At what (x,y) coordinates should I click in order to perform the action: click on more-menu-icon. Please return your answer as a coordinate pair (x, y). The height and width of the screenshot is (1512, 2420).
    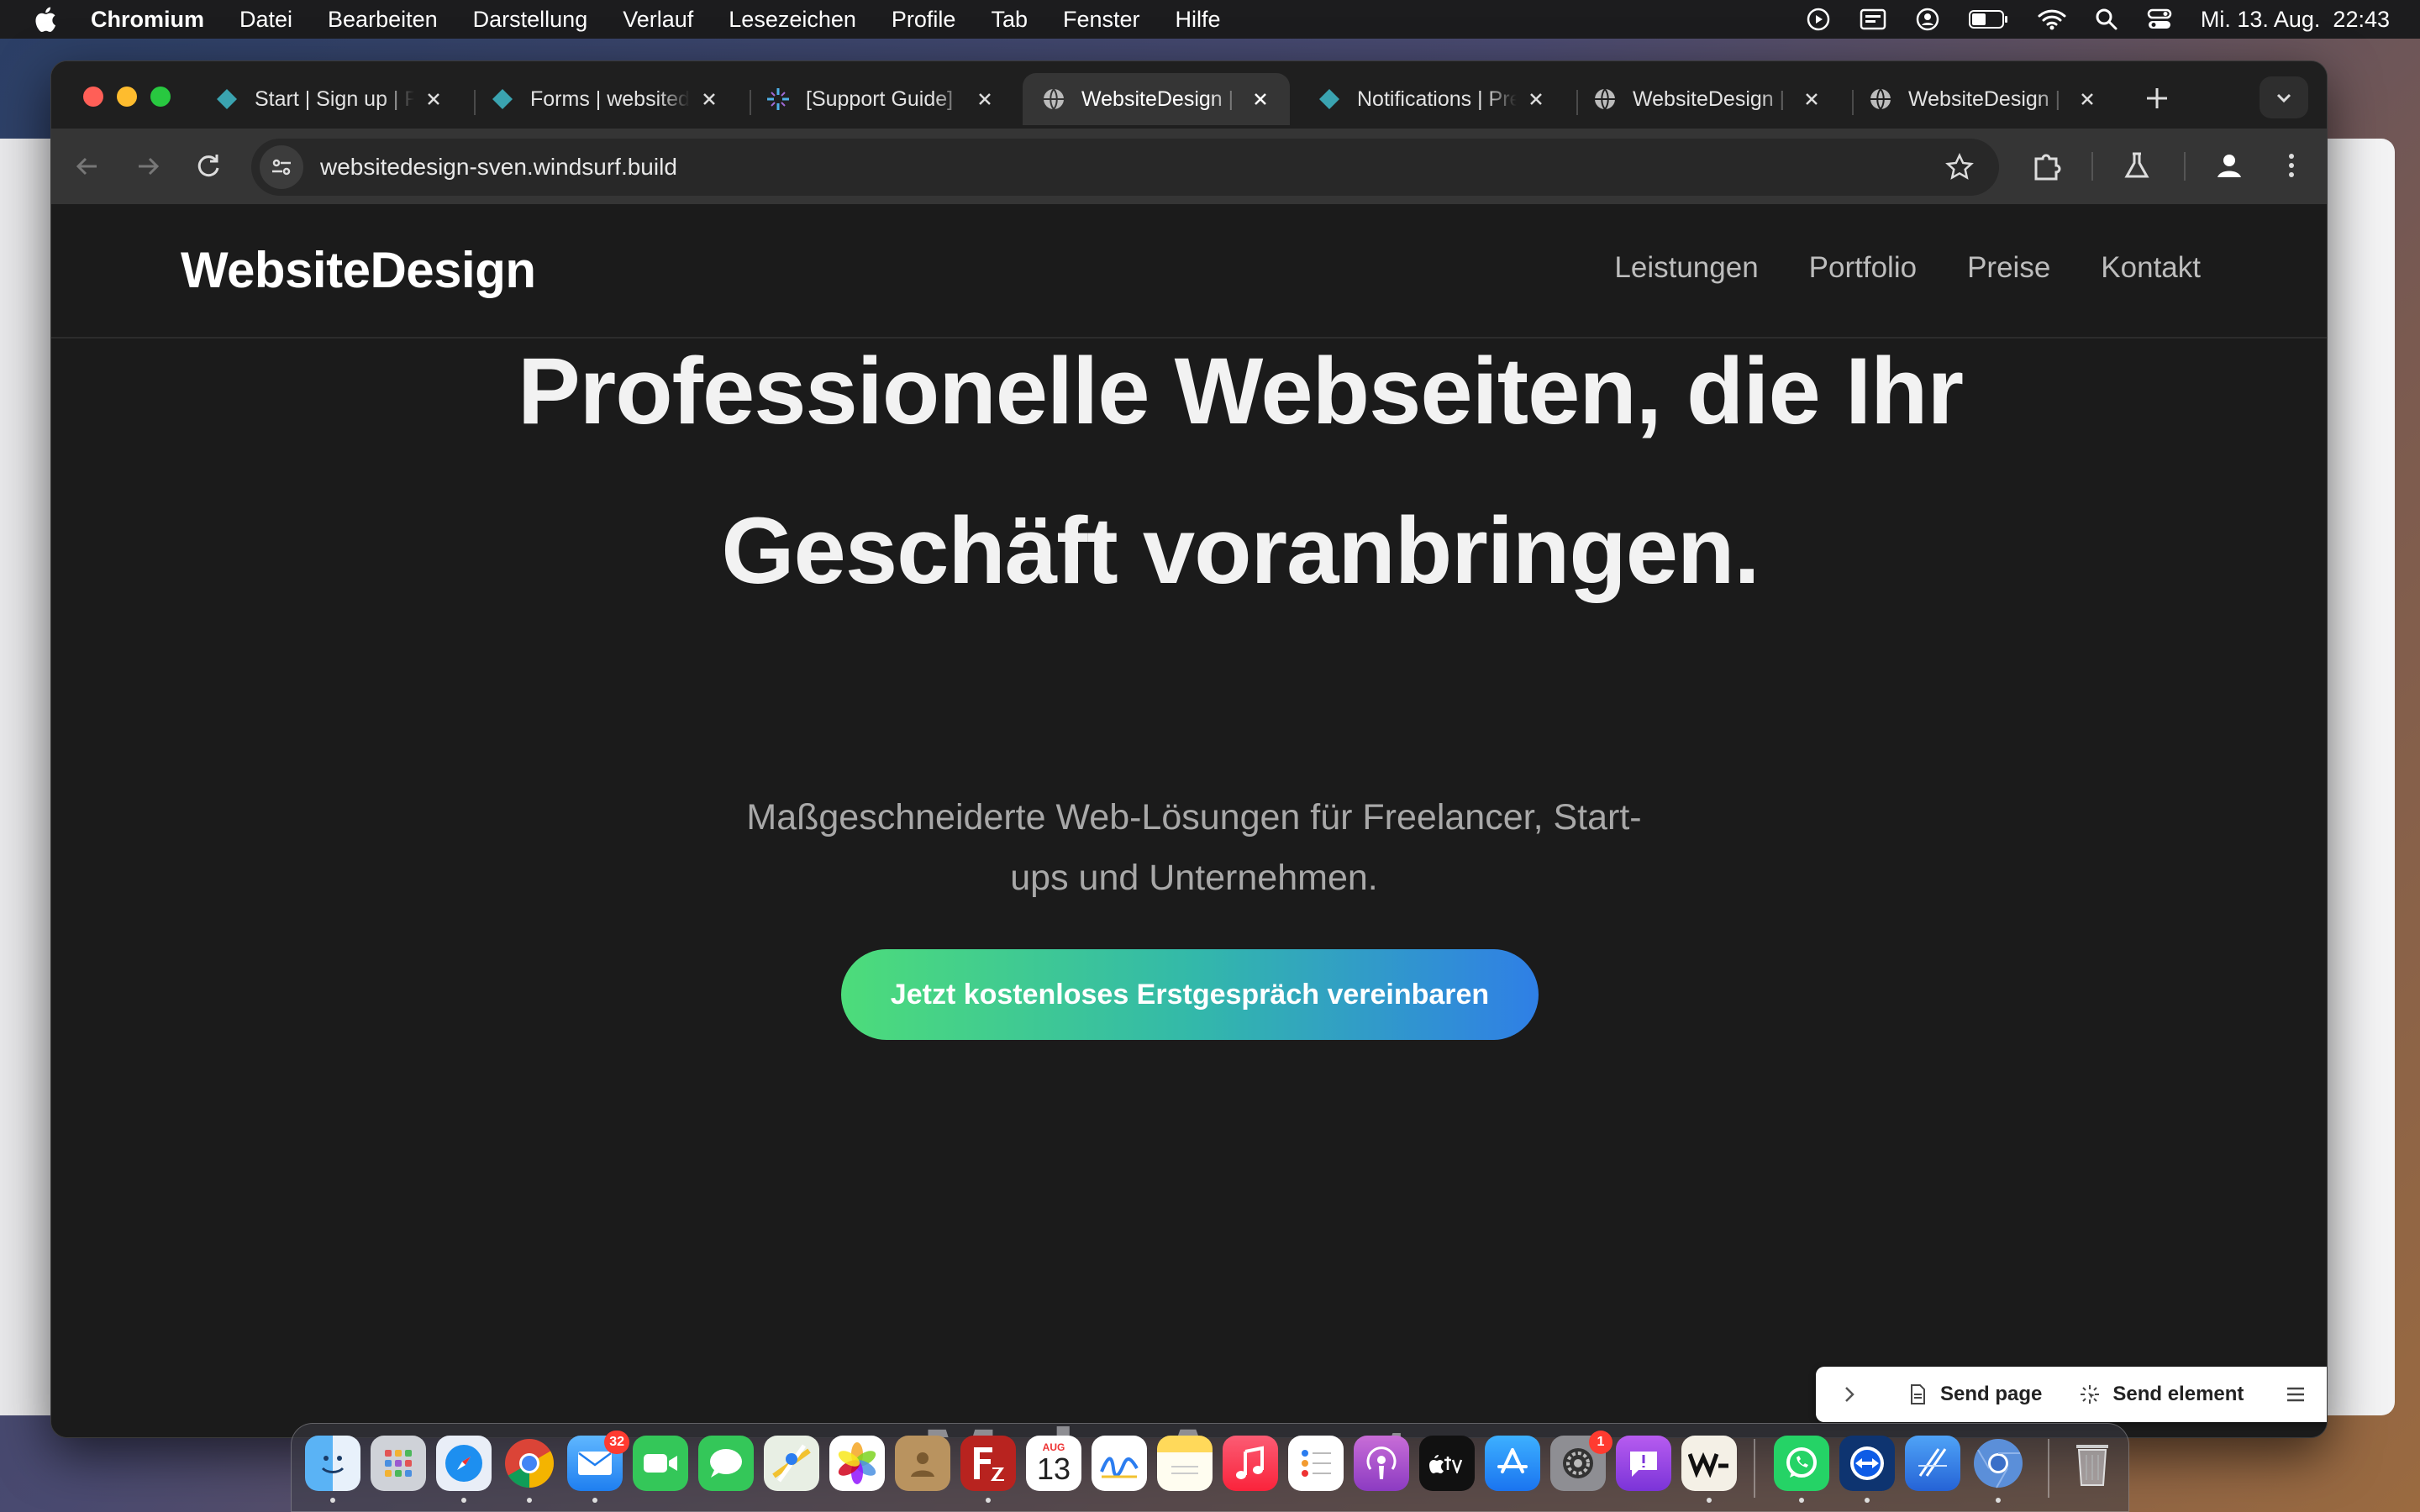
    Looking at the image, I should click on (2291, 165).